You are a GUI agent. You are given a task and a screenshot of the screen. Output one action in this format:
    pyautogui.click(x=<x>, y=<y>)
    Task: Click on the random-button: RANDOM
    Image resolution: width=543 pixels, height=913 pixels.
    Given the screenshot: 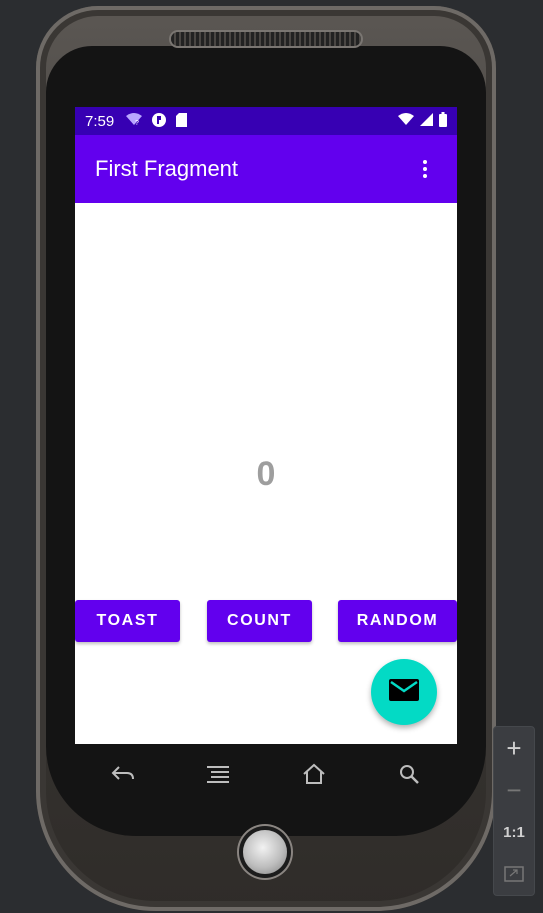 What is the action you would take?
    pyautogui.click(x=397, y=621)
    